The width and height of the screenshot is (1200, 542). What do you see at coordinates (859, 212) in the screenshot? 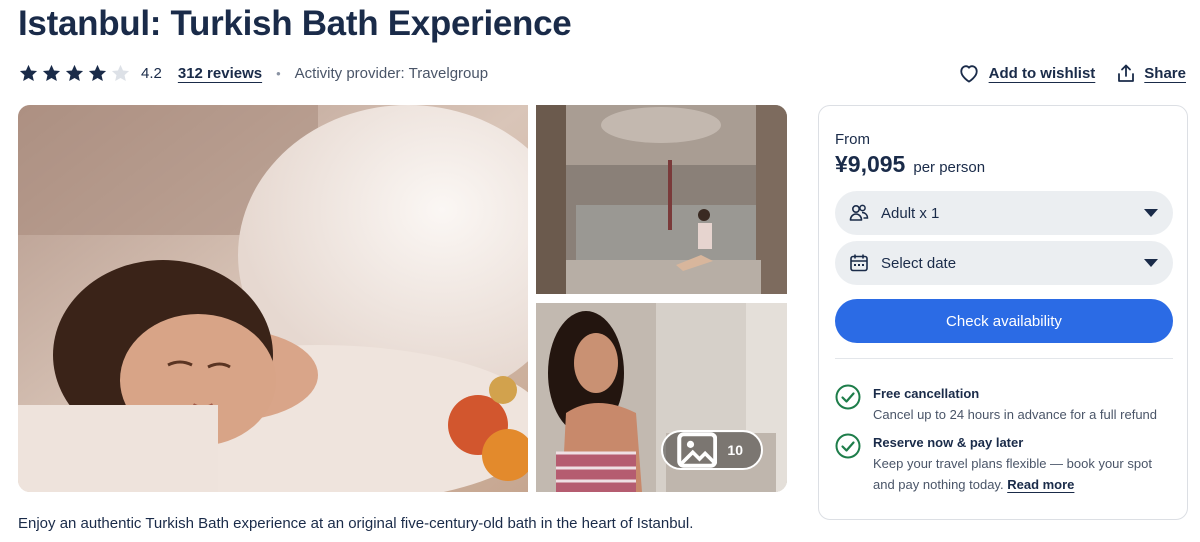
I see `people-icon` at bounding box center [859, 212].